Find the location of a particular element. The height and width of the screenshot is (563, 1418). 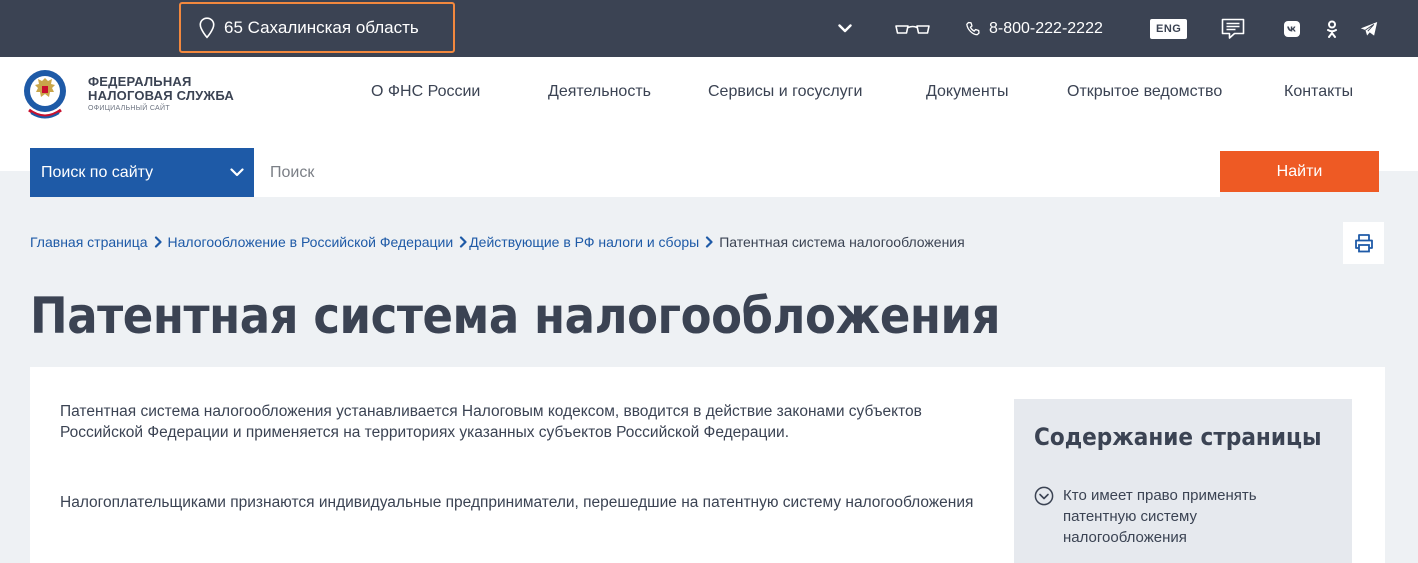

odnoklassniki-link is located at coordinates (1332, 28).